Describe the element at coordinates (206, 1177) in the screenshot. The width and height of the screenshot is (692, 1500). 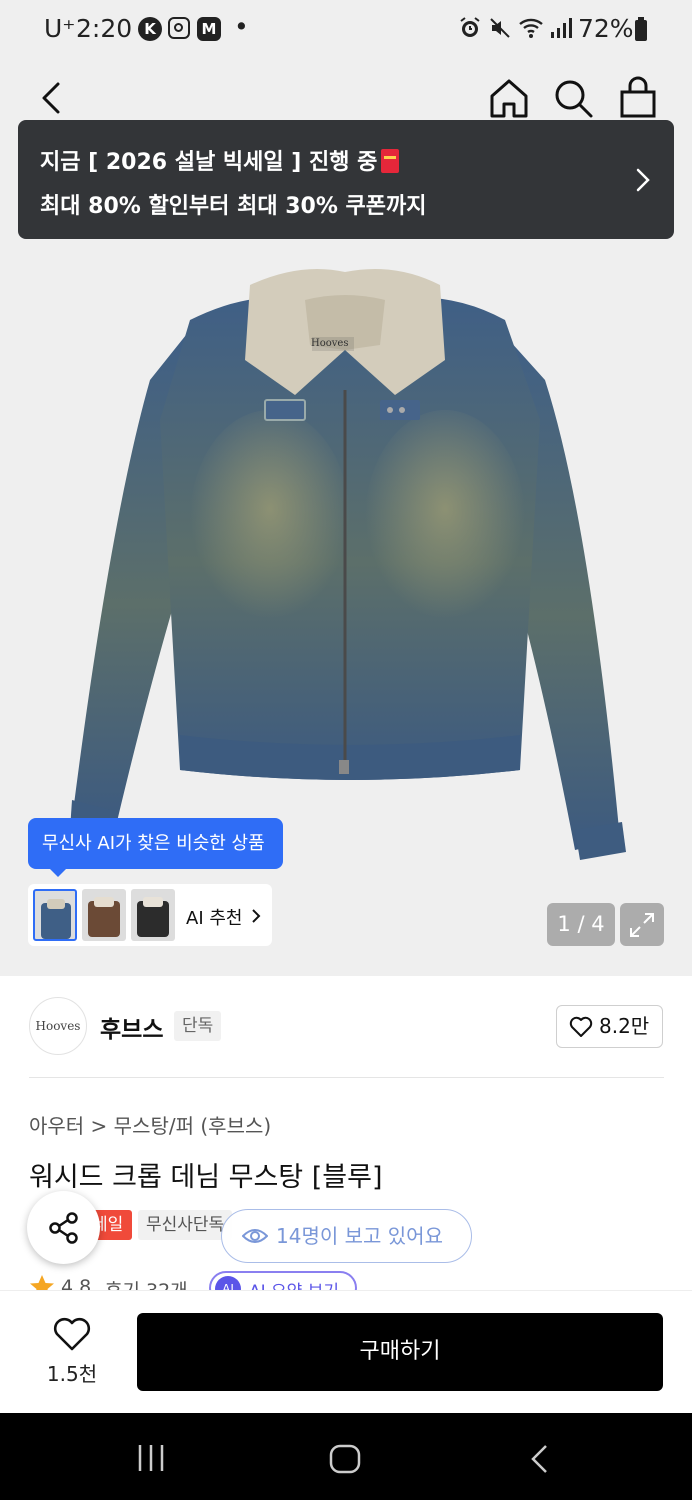
I see `product-title: 워시드 크롭 데님 무스탕 [블루]` at that location.